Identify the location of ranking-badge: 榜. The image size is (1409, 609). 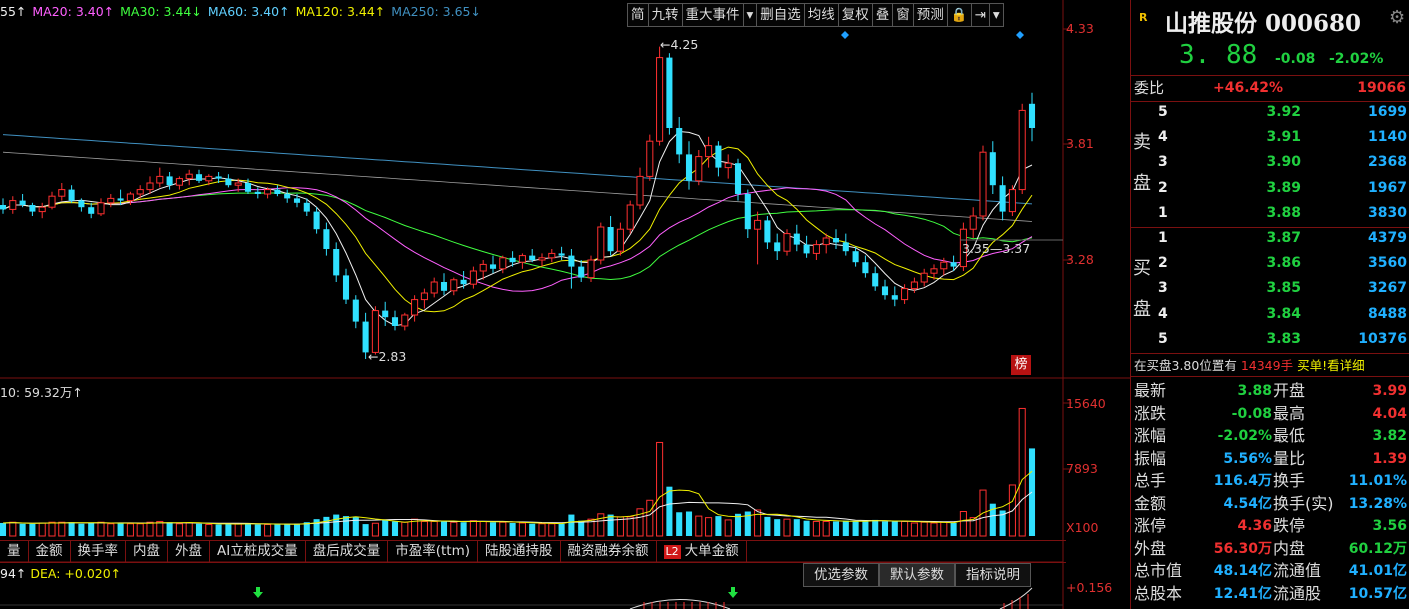
(1021, 365).